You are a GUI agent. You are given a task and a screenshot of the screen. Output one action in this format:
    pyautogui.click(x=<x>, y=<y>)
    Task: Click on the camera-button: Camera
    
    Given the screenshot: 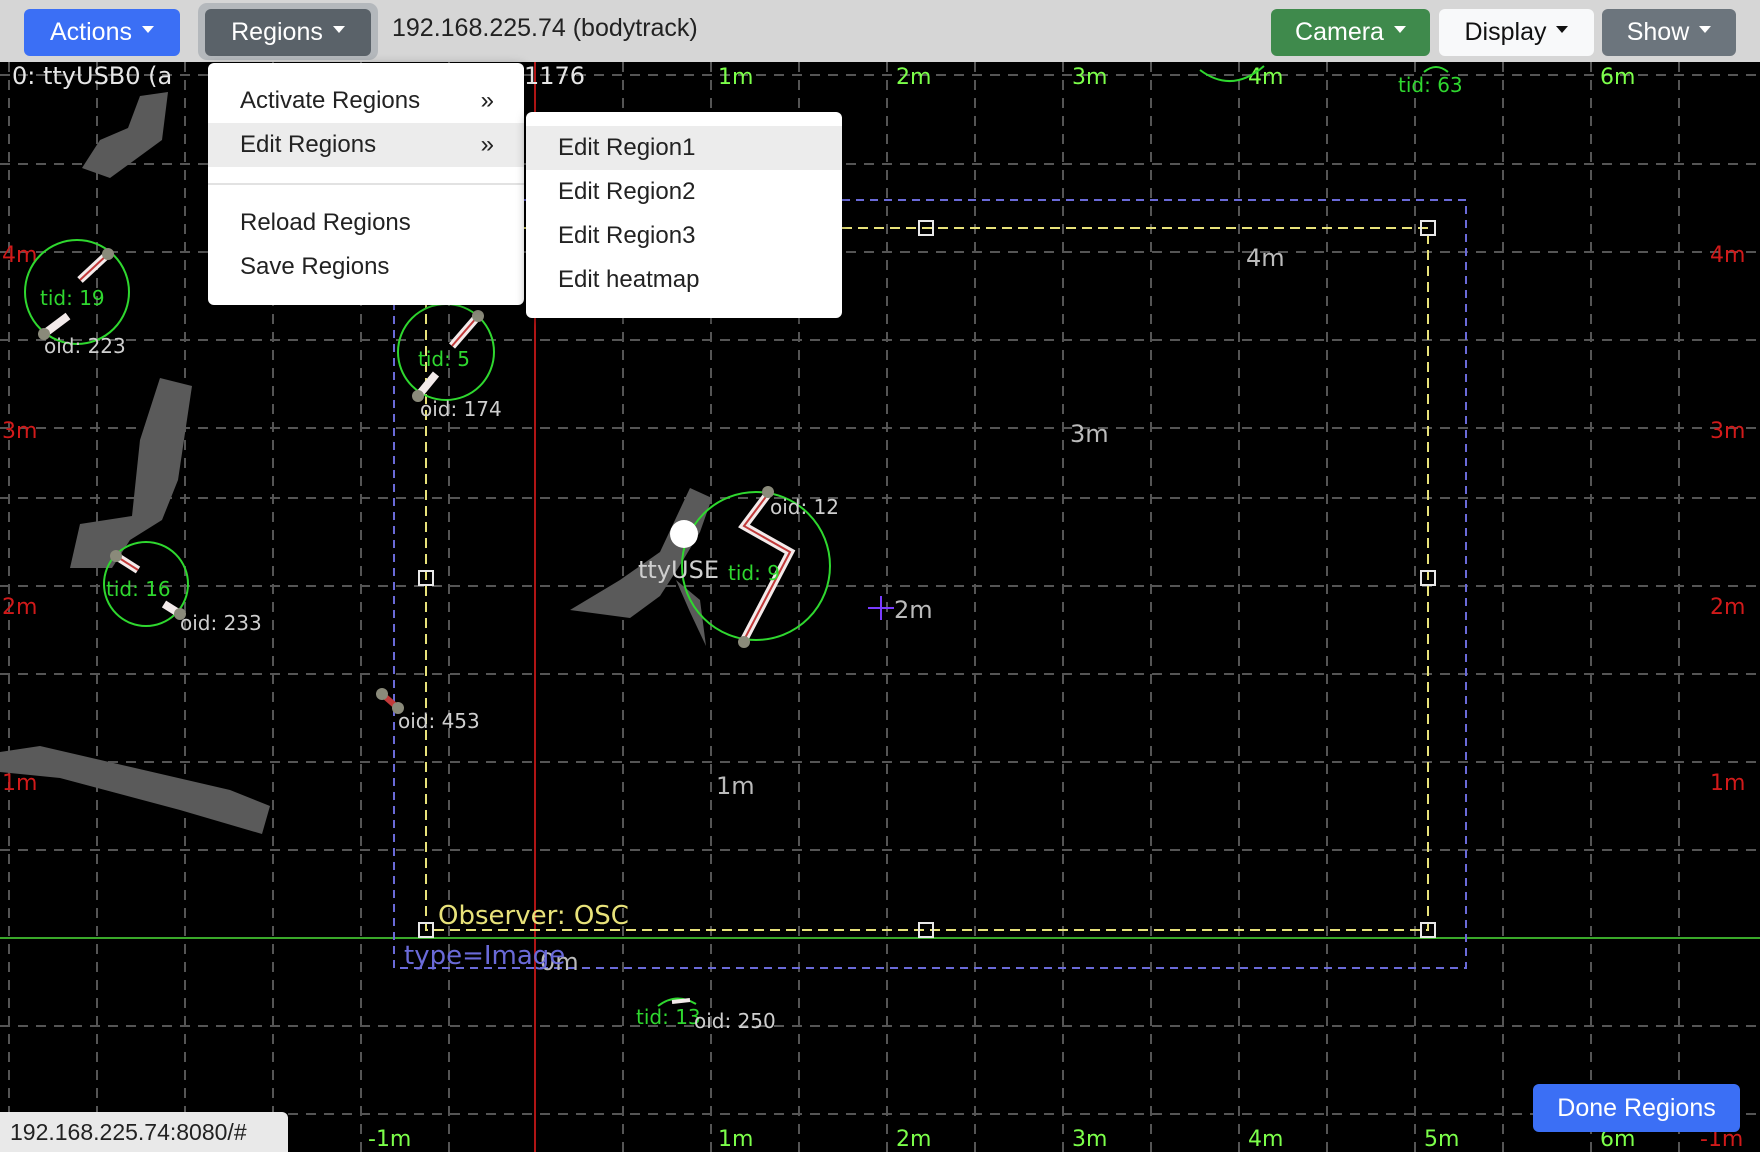 What is the action you would take?
    pyautogui.click(x=1350, y=32)
    